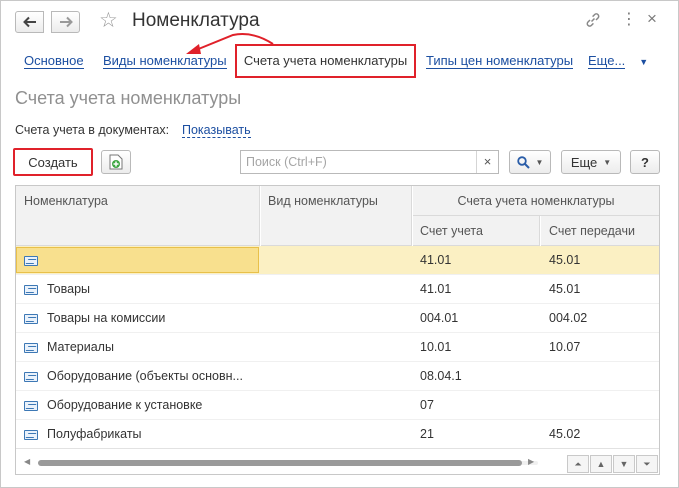 This screenshot has height=488, width=679. Describe the element at coordinates (68, 289) in the screenshot. I see `cell-name: Товары` at that location.